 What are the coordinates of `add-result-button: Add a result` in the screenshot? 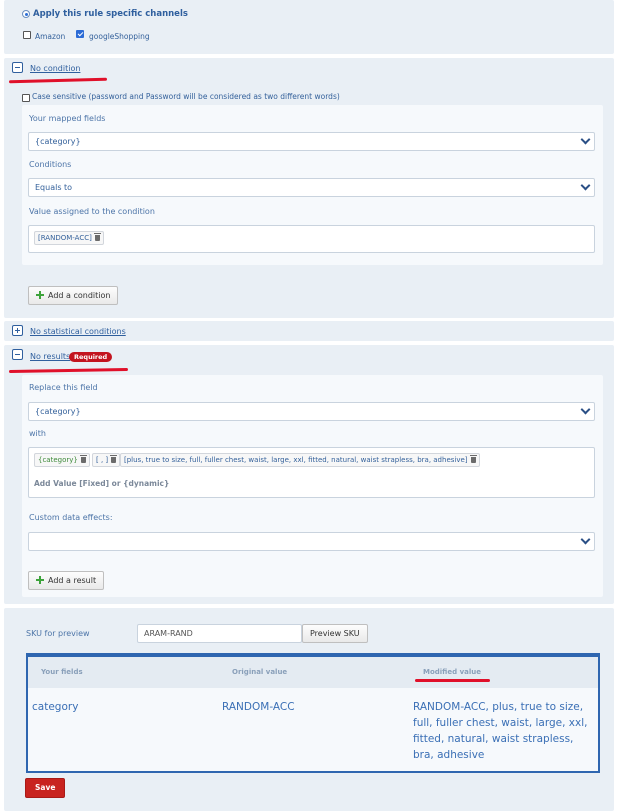 It's located at (66, 580).